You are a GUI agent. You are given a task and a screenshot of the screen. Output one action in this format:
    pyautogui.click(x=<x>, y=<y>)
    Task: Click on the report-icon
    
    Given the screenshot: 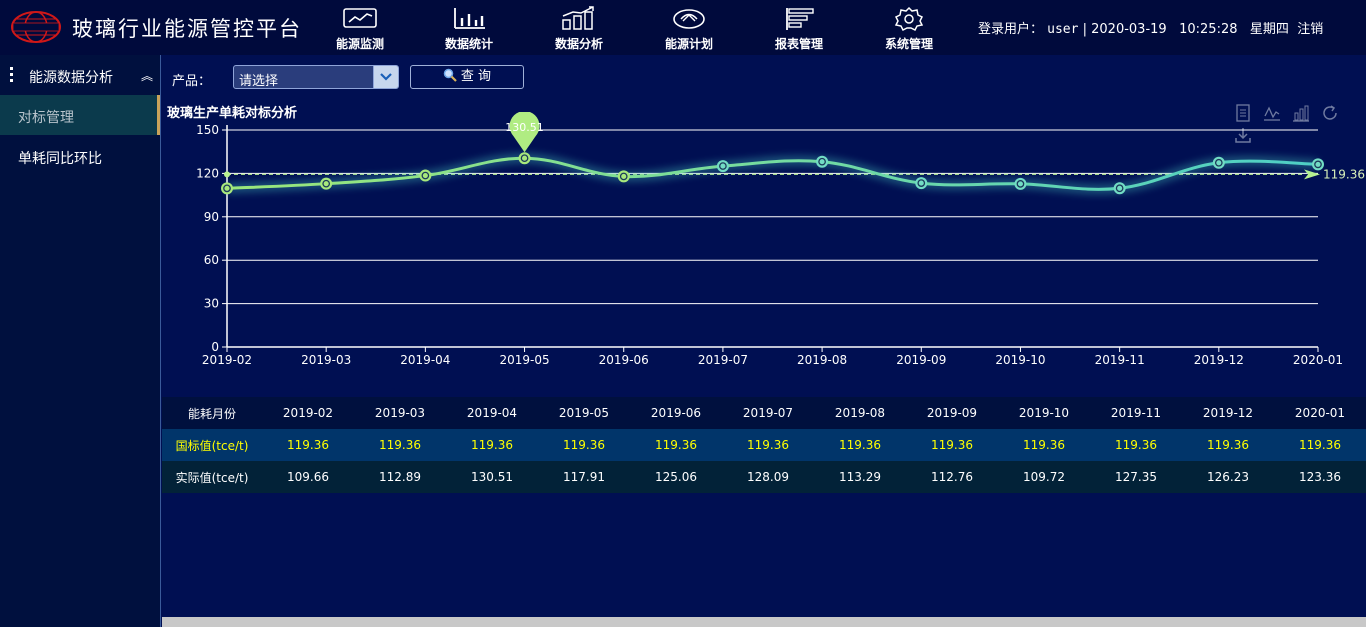 What is the action you would take?
    pyautogui.click(x=800, y=19)
    